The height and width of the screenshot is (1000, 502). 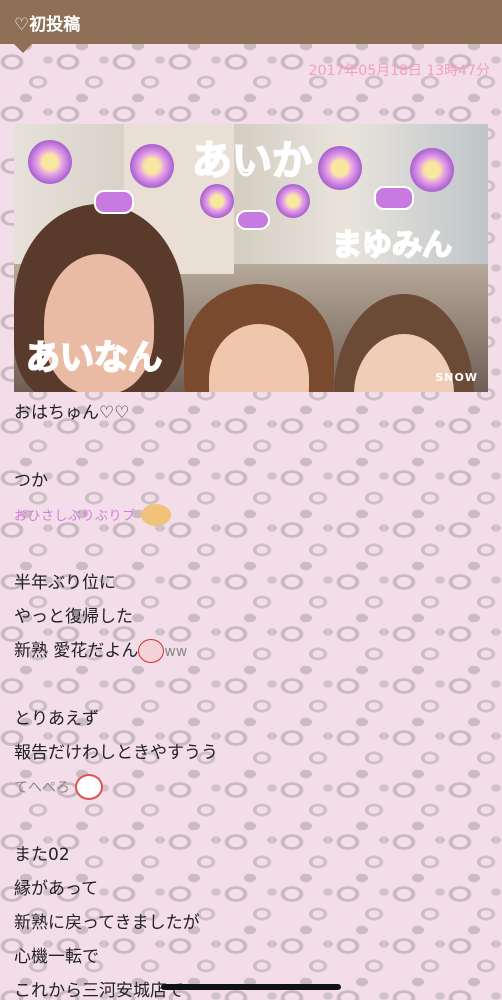 I want to click on body-line: また02, so click(x=42, y=855).